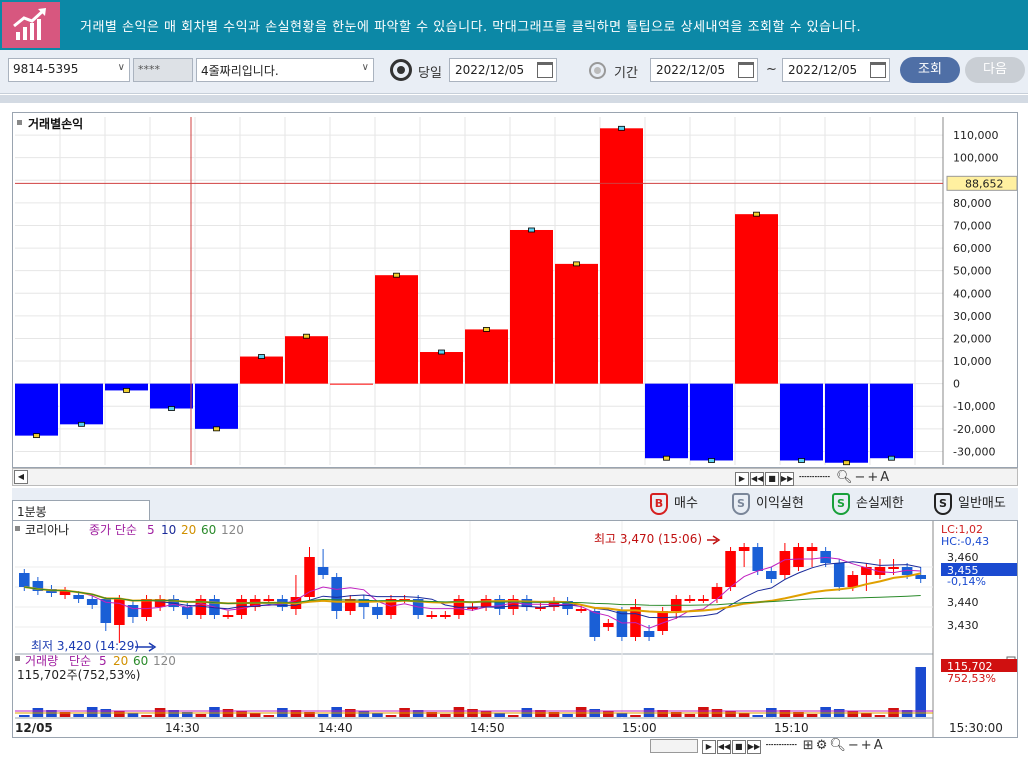  Describe the element at coordinates (674, 505) in the screenshot. I see `legend-buy: B 매수` at that location.